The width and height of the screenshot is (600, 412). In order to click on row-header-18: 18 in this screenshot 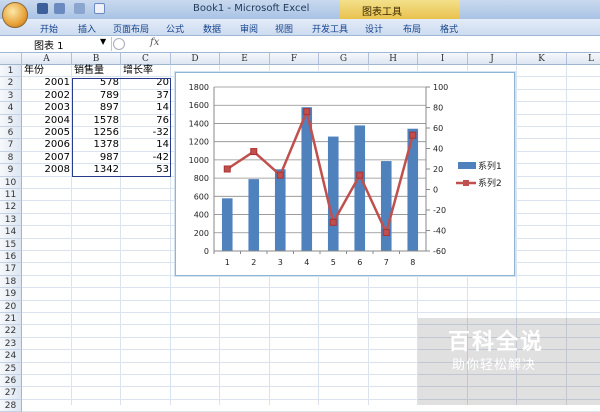, I will do `click(11, 282)`.